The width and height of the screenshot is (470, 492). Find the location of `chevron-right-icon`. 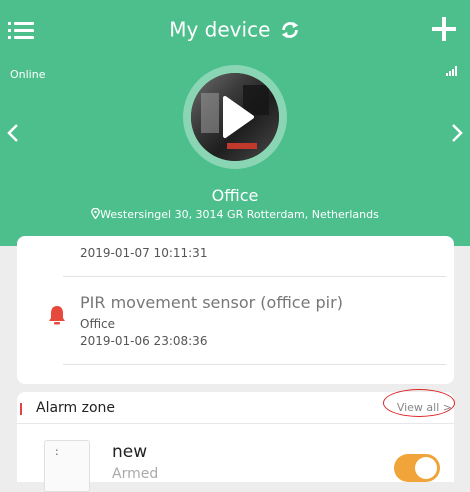

chevron-right-icon is located at coordinates (457, 133).